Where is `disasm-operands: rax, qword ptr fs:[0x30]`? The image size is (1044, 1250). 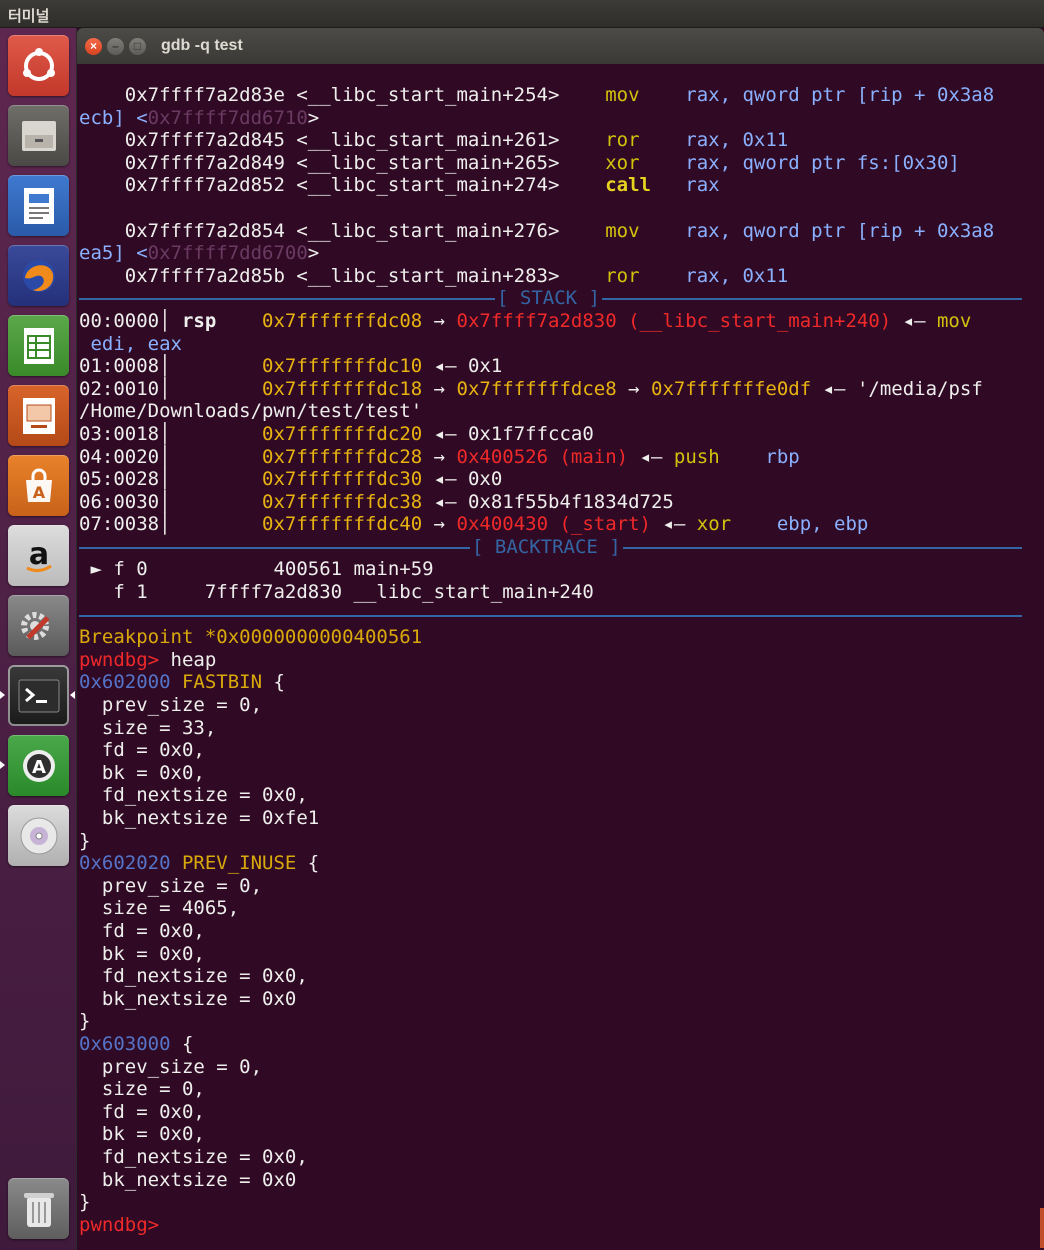 disasm-operands: rax, qword ptr fs:[0x30] is located at coordinates (822, 162).